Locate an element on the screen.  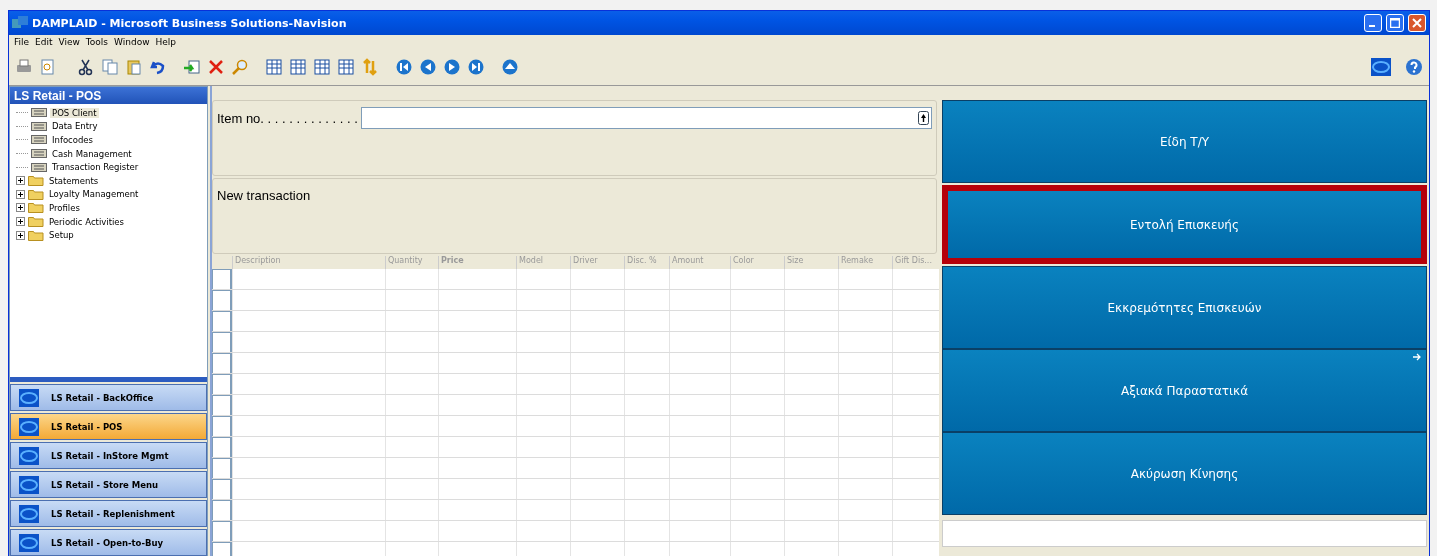
tree-item: Setup is located at coordinates (61, 235).